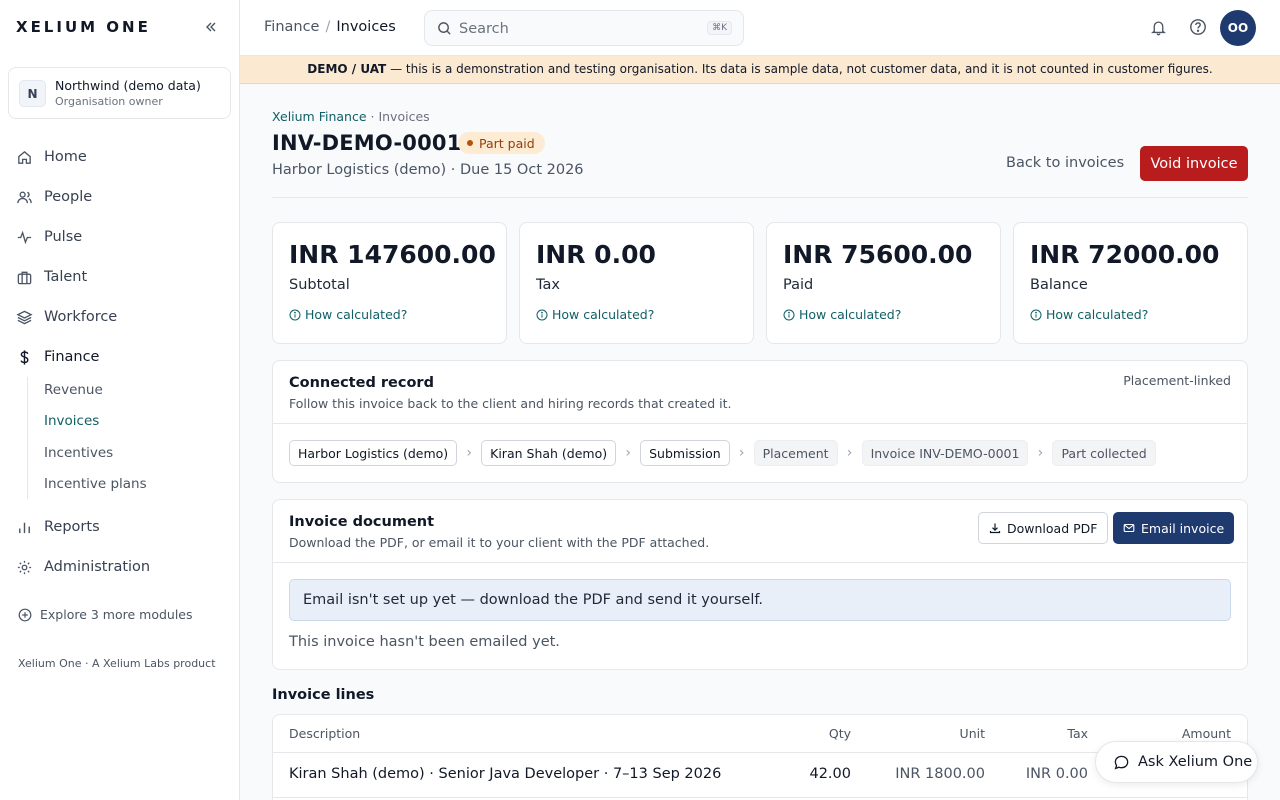 The width and height of the screenshot is (1280, 800). Describe the element at coordinates (373, 453) in the screenshot. I see `chain-client: Harbor Logistics (demo)` at that location.